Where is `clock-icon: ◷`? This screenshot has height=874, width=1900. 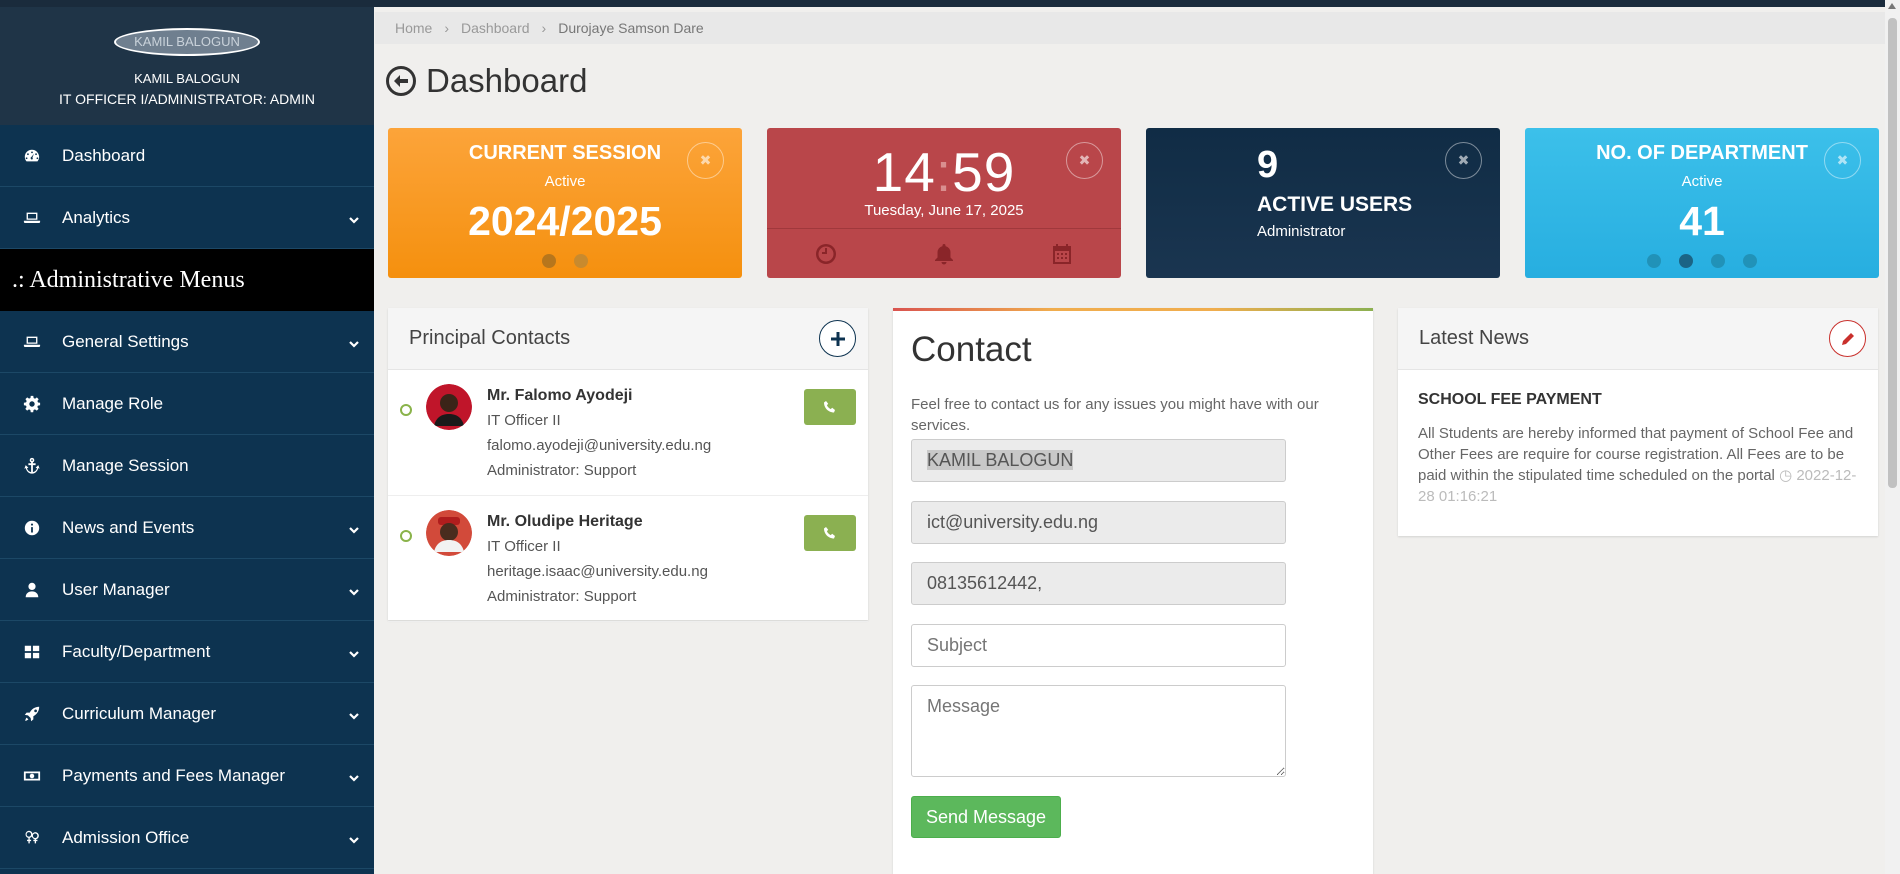 clock-icon: ◷ is located at coordinates (1786, 475).